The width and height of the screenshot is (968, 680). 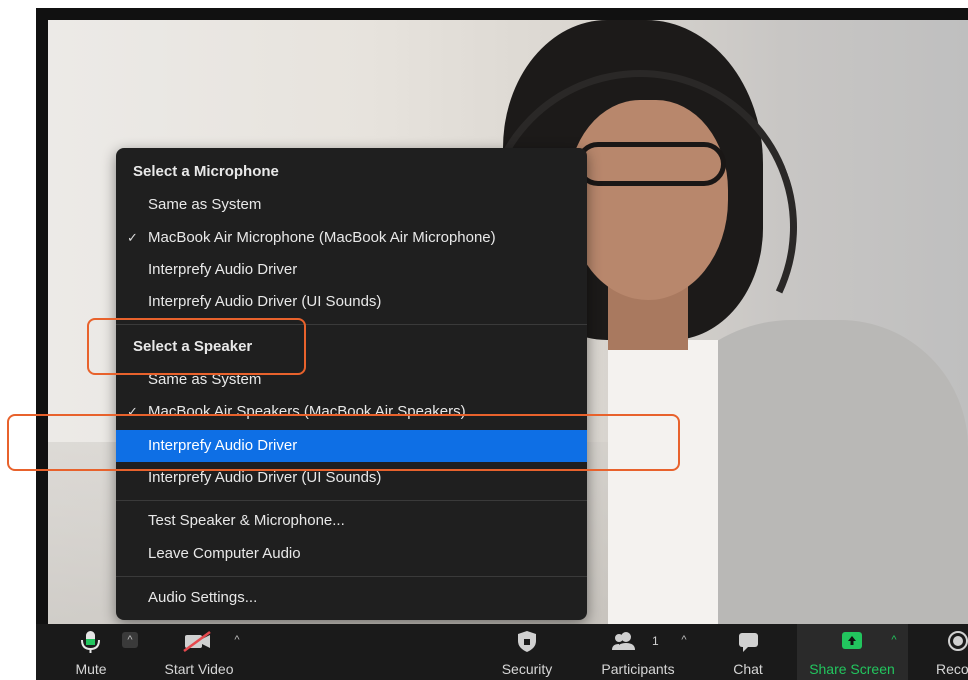 I want to click on chat-button: Chat, so click(x=748, y=652).